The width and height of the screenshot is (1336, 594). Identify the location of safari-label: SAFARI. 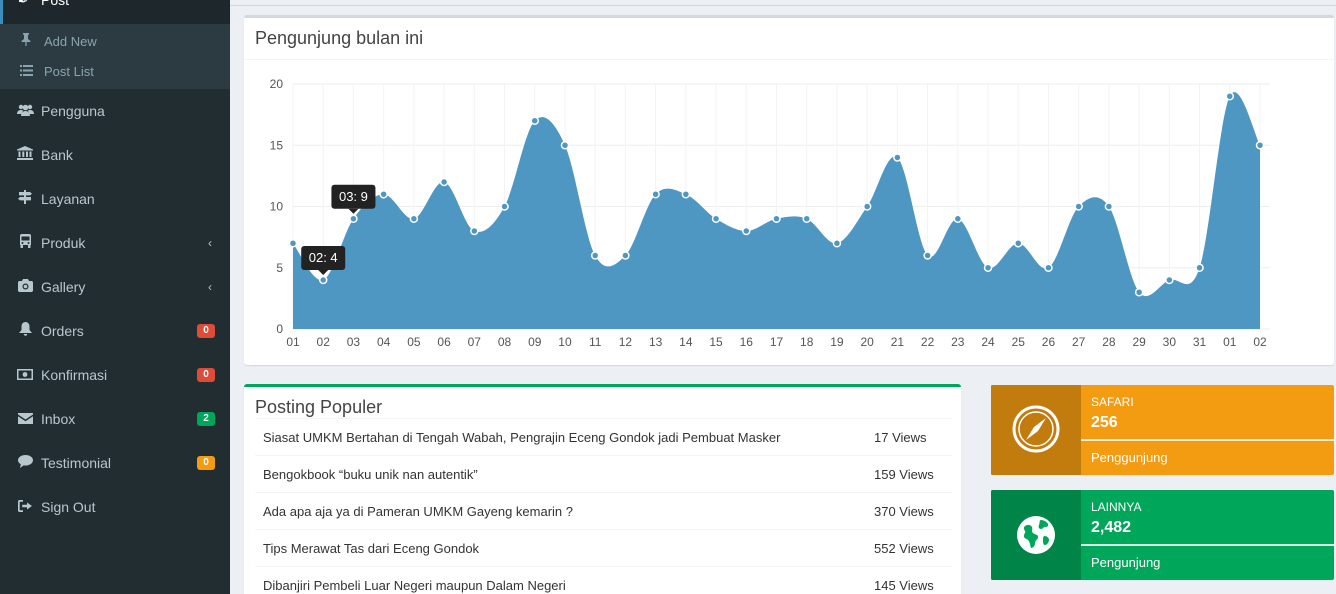
(1112, 402).